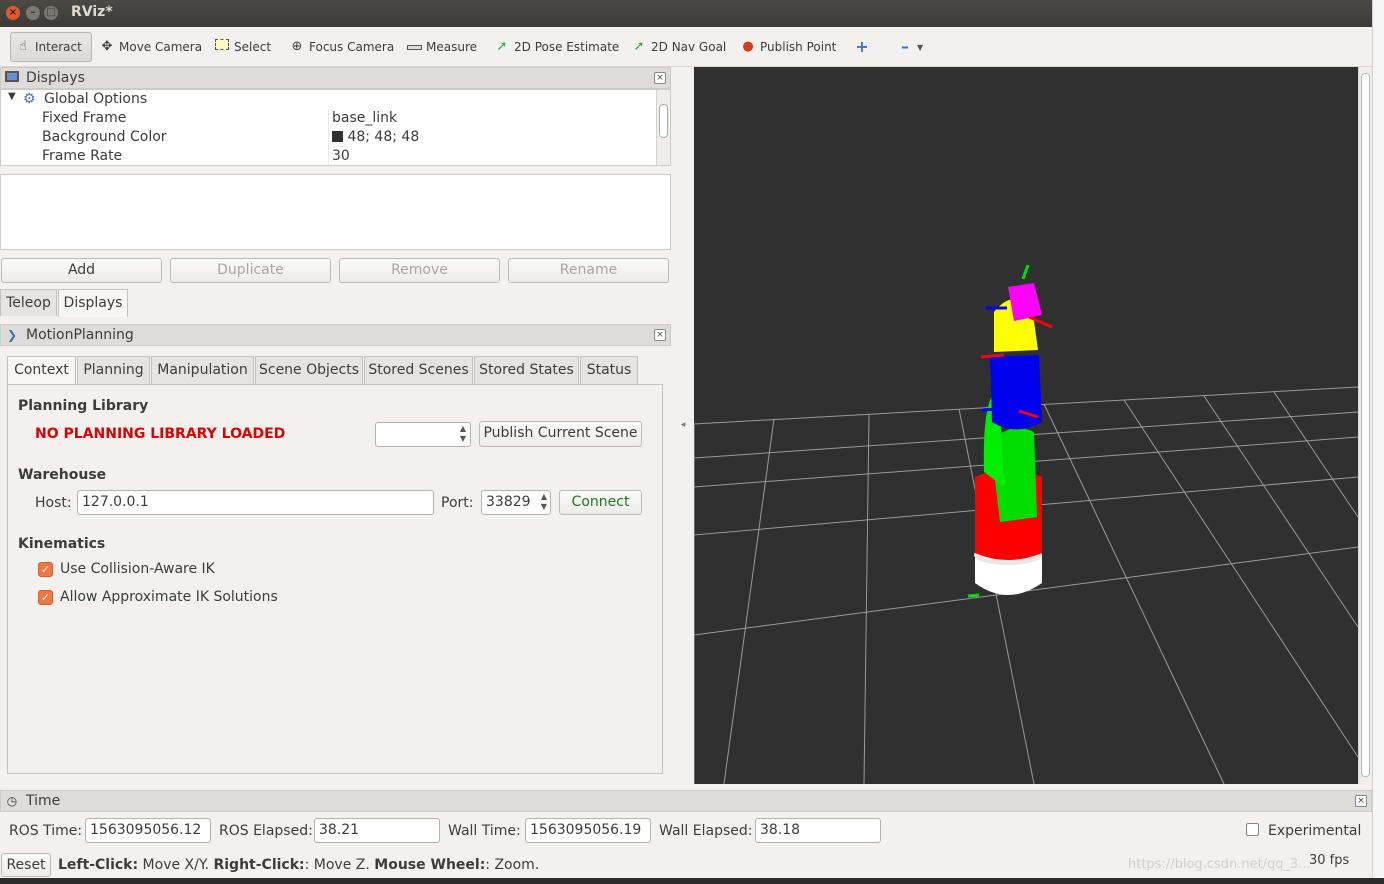  I want to click on port-label: Port:, so click(457, 503).